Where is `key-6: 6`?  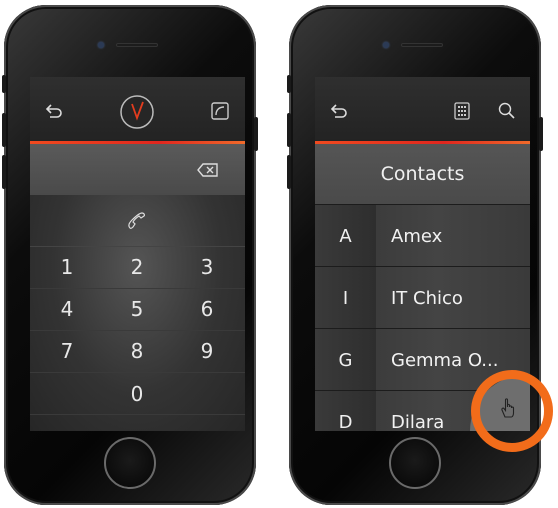
key-6: 6 is located at coordinates (207, 309).